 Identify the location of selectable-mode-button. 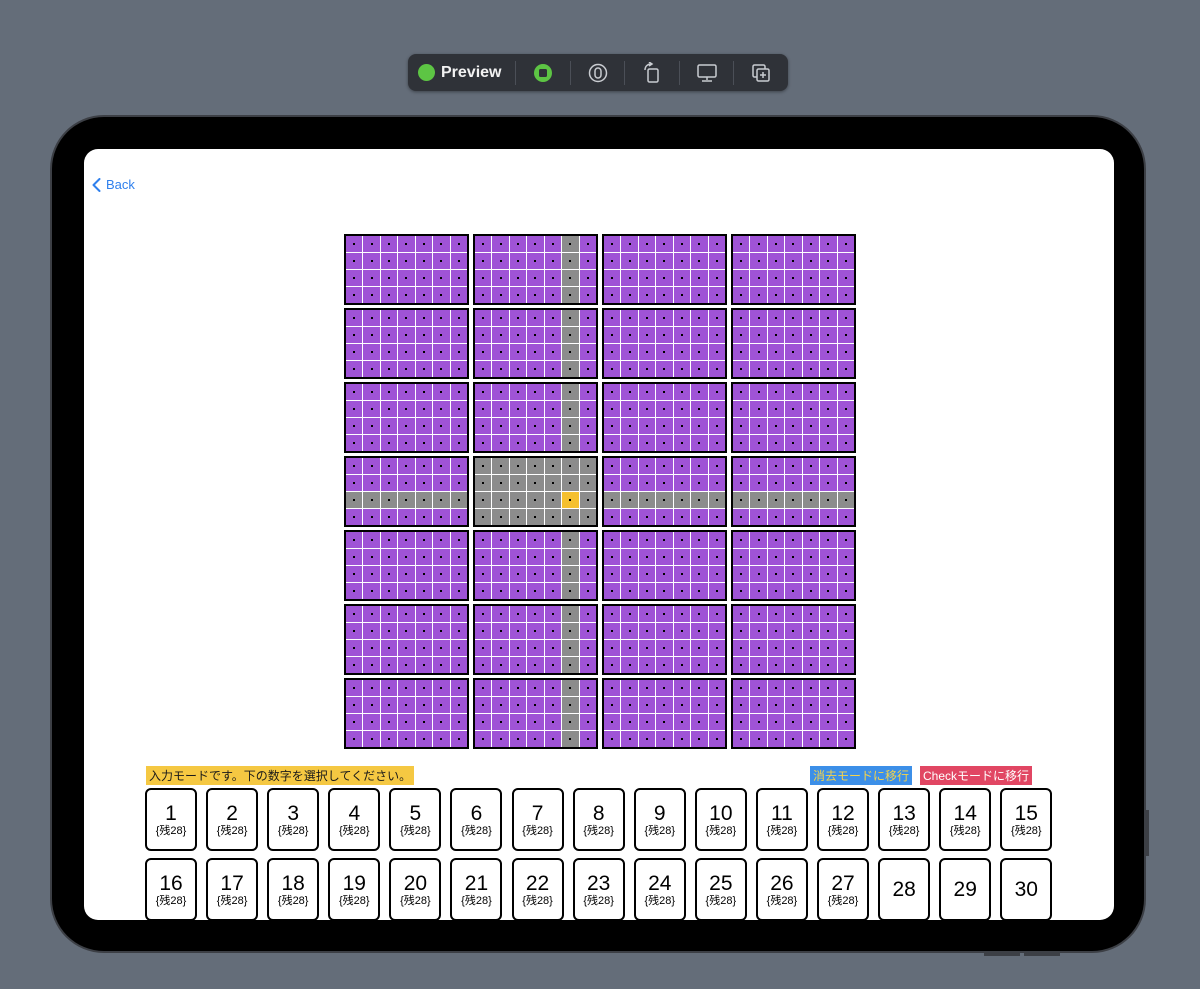
(598, 72).